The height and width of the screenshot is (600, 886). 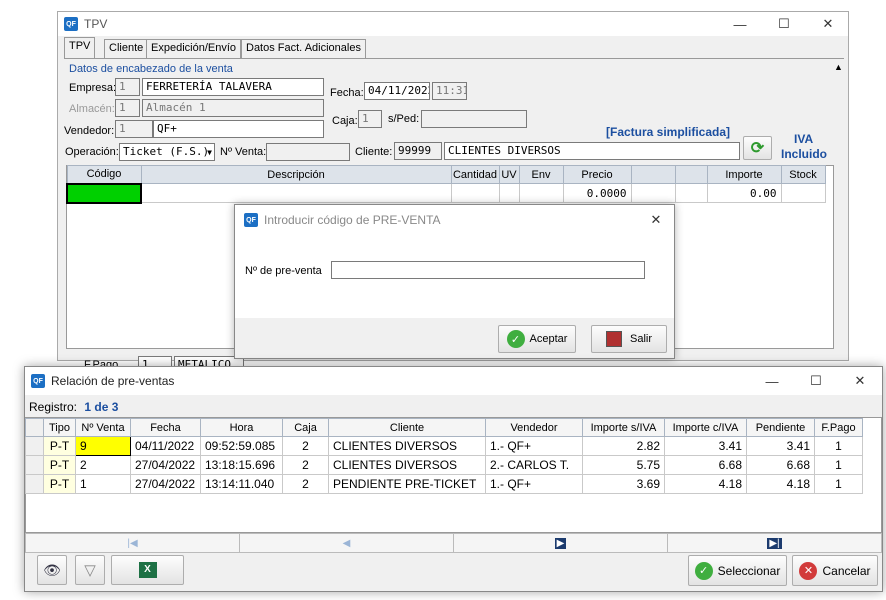 What do you see at coordinates (541, 174) in the screenshot?
I see `col-env: Env` at bounding box center [541, 174].